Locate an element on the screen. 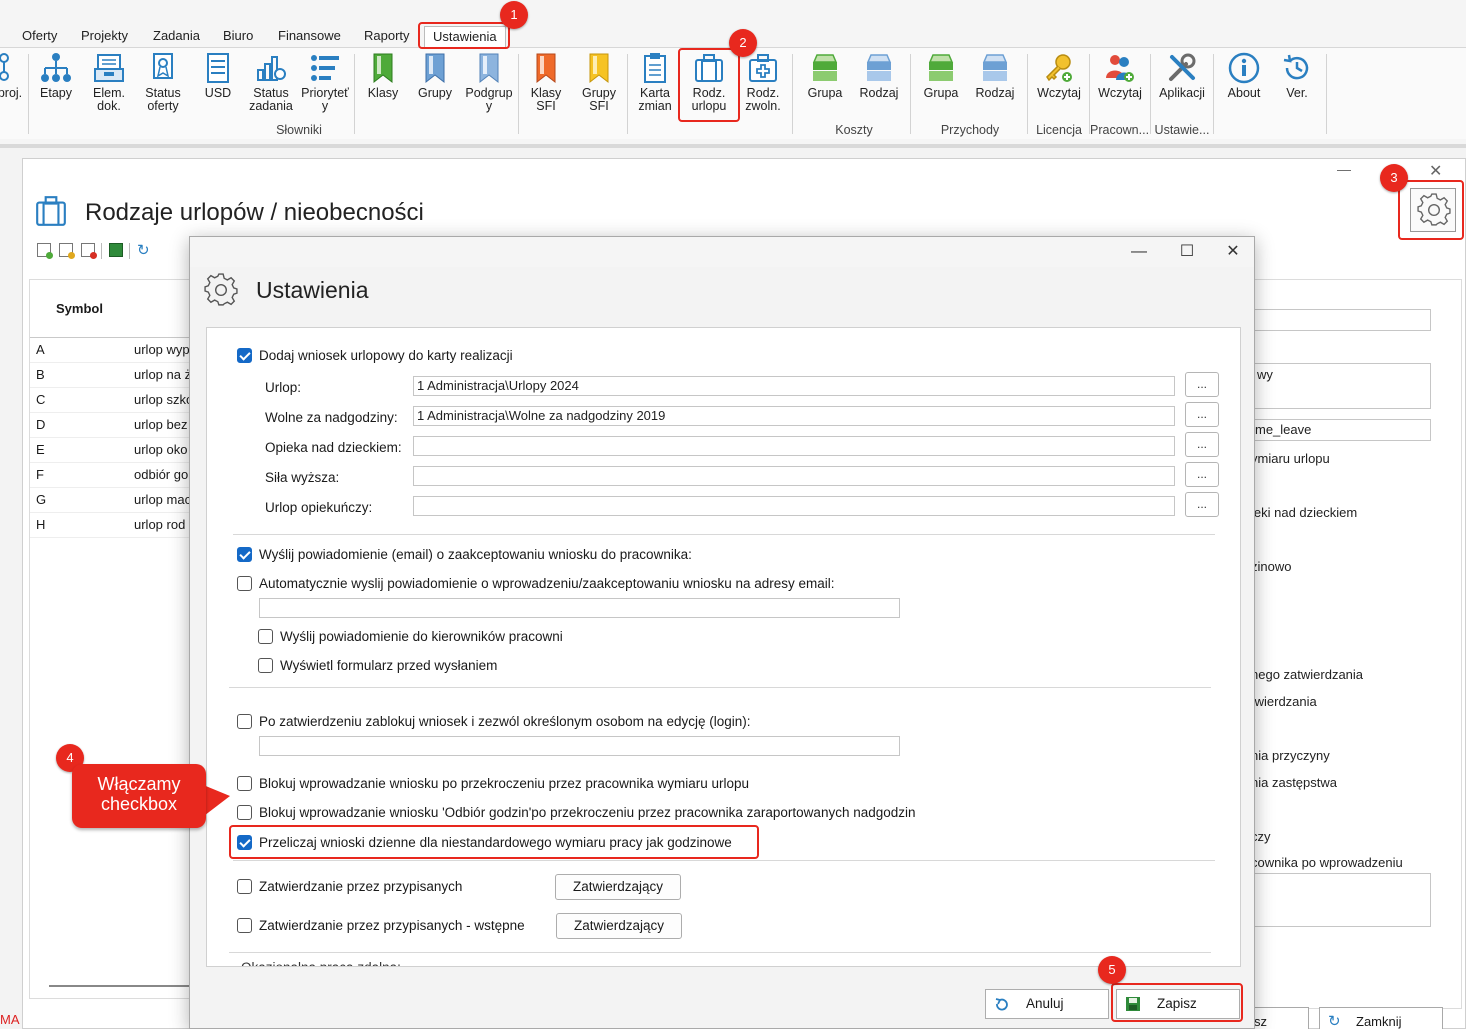 The width and height of the screenshot is (1466, 1029). minimize-icon: — is located at coordinates (1344, 169).